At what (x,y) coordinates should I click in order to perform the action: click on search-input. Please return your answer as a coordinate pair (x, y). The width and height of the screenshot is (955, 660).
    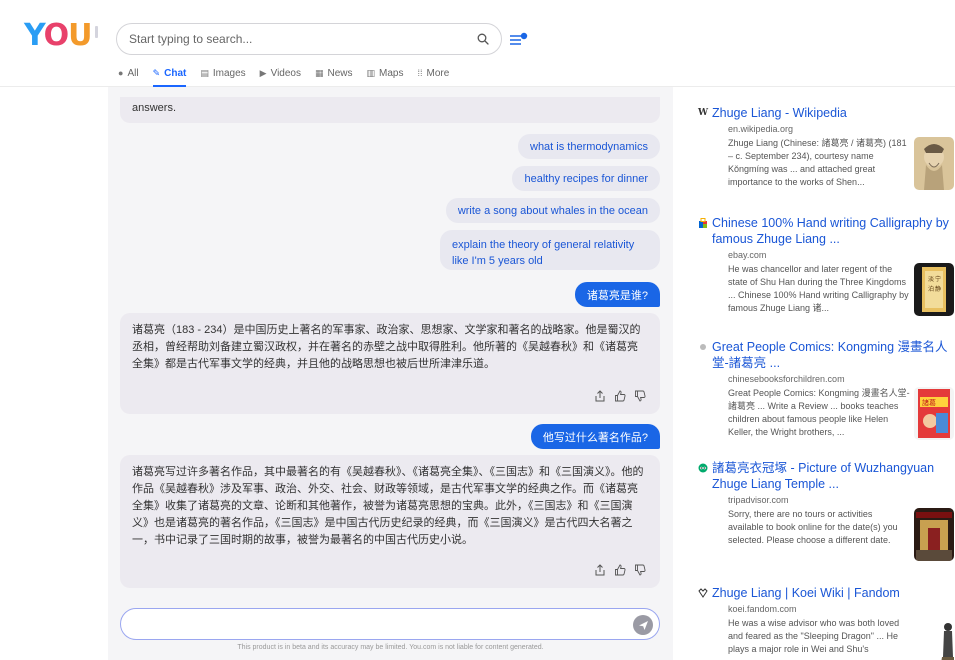
    Looking at the image, I should click on (294, 39).